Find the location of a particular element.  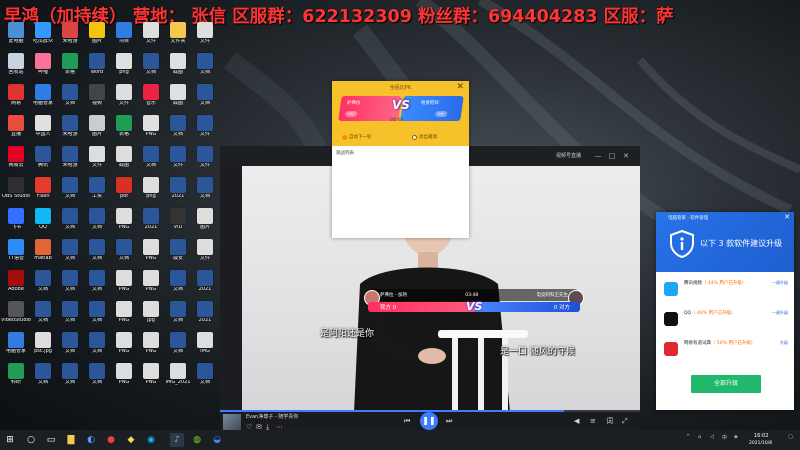

pk-left-name: 萨弗拉 - 加持 is located at coordinates (393, 295).